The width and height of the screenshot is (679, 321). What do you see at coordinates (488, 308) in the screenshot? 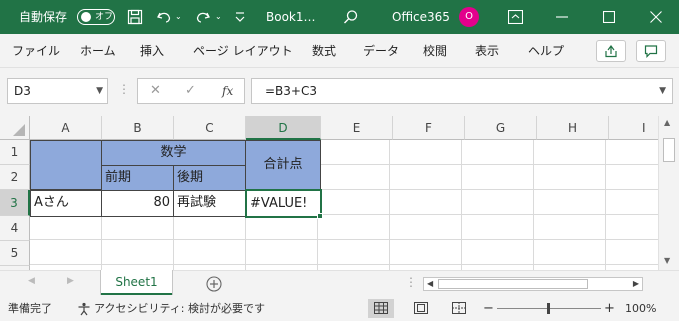
I see `zoom-out-button: −` at bounding box center [488, 308].